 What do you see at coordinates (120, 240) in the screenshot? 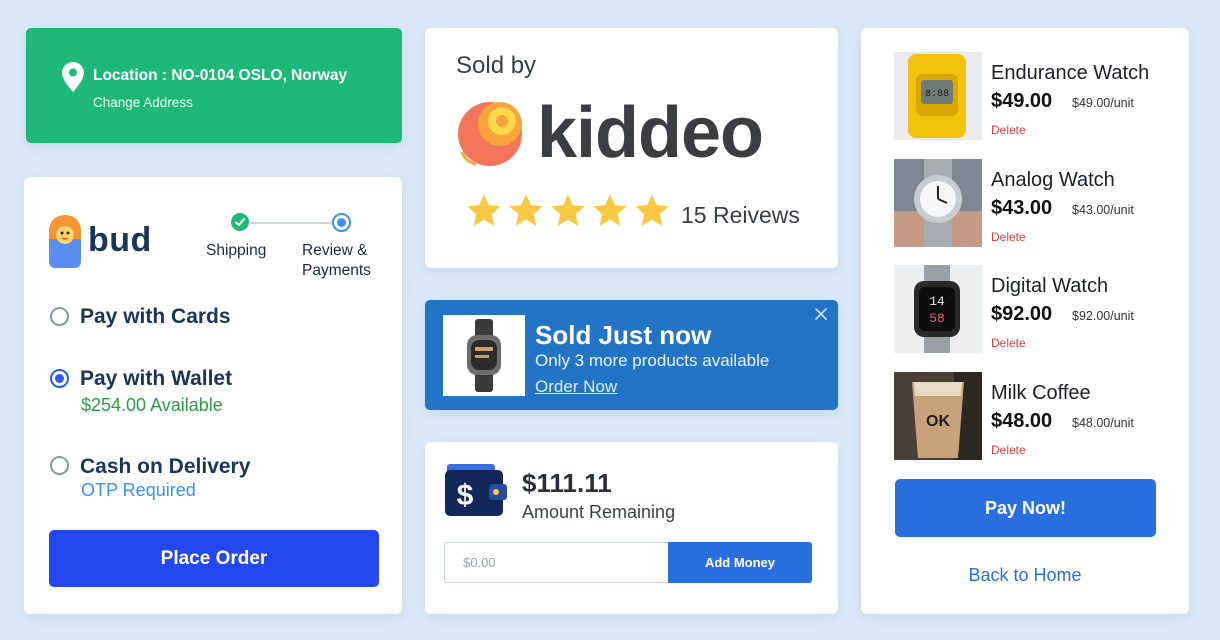
I see `bud-wordmark: bud` at bounding box center [120, 240].